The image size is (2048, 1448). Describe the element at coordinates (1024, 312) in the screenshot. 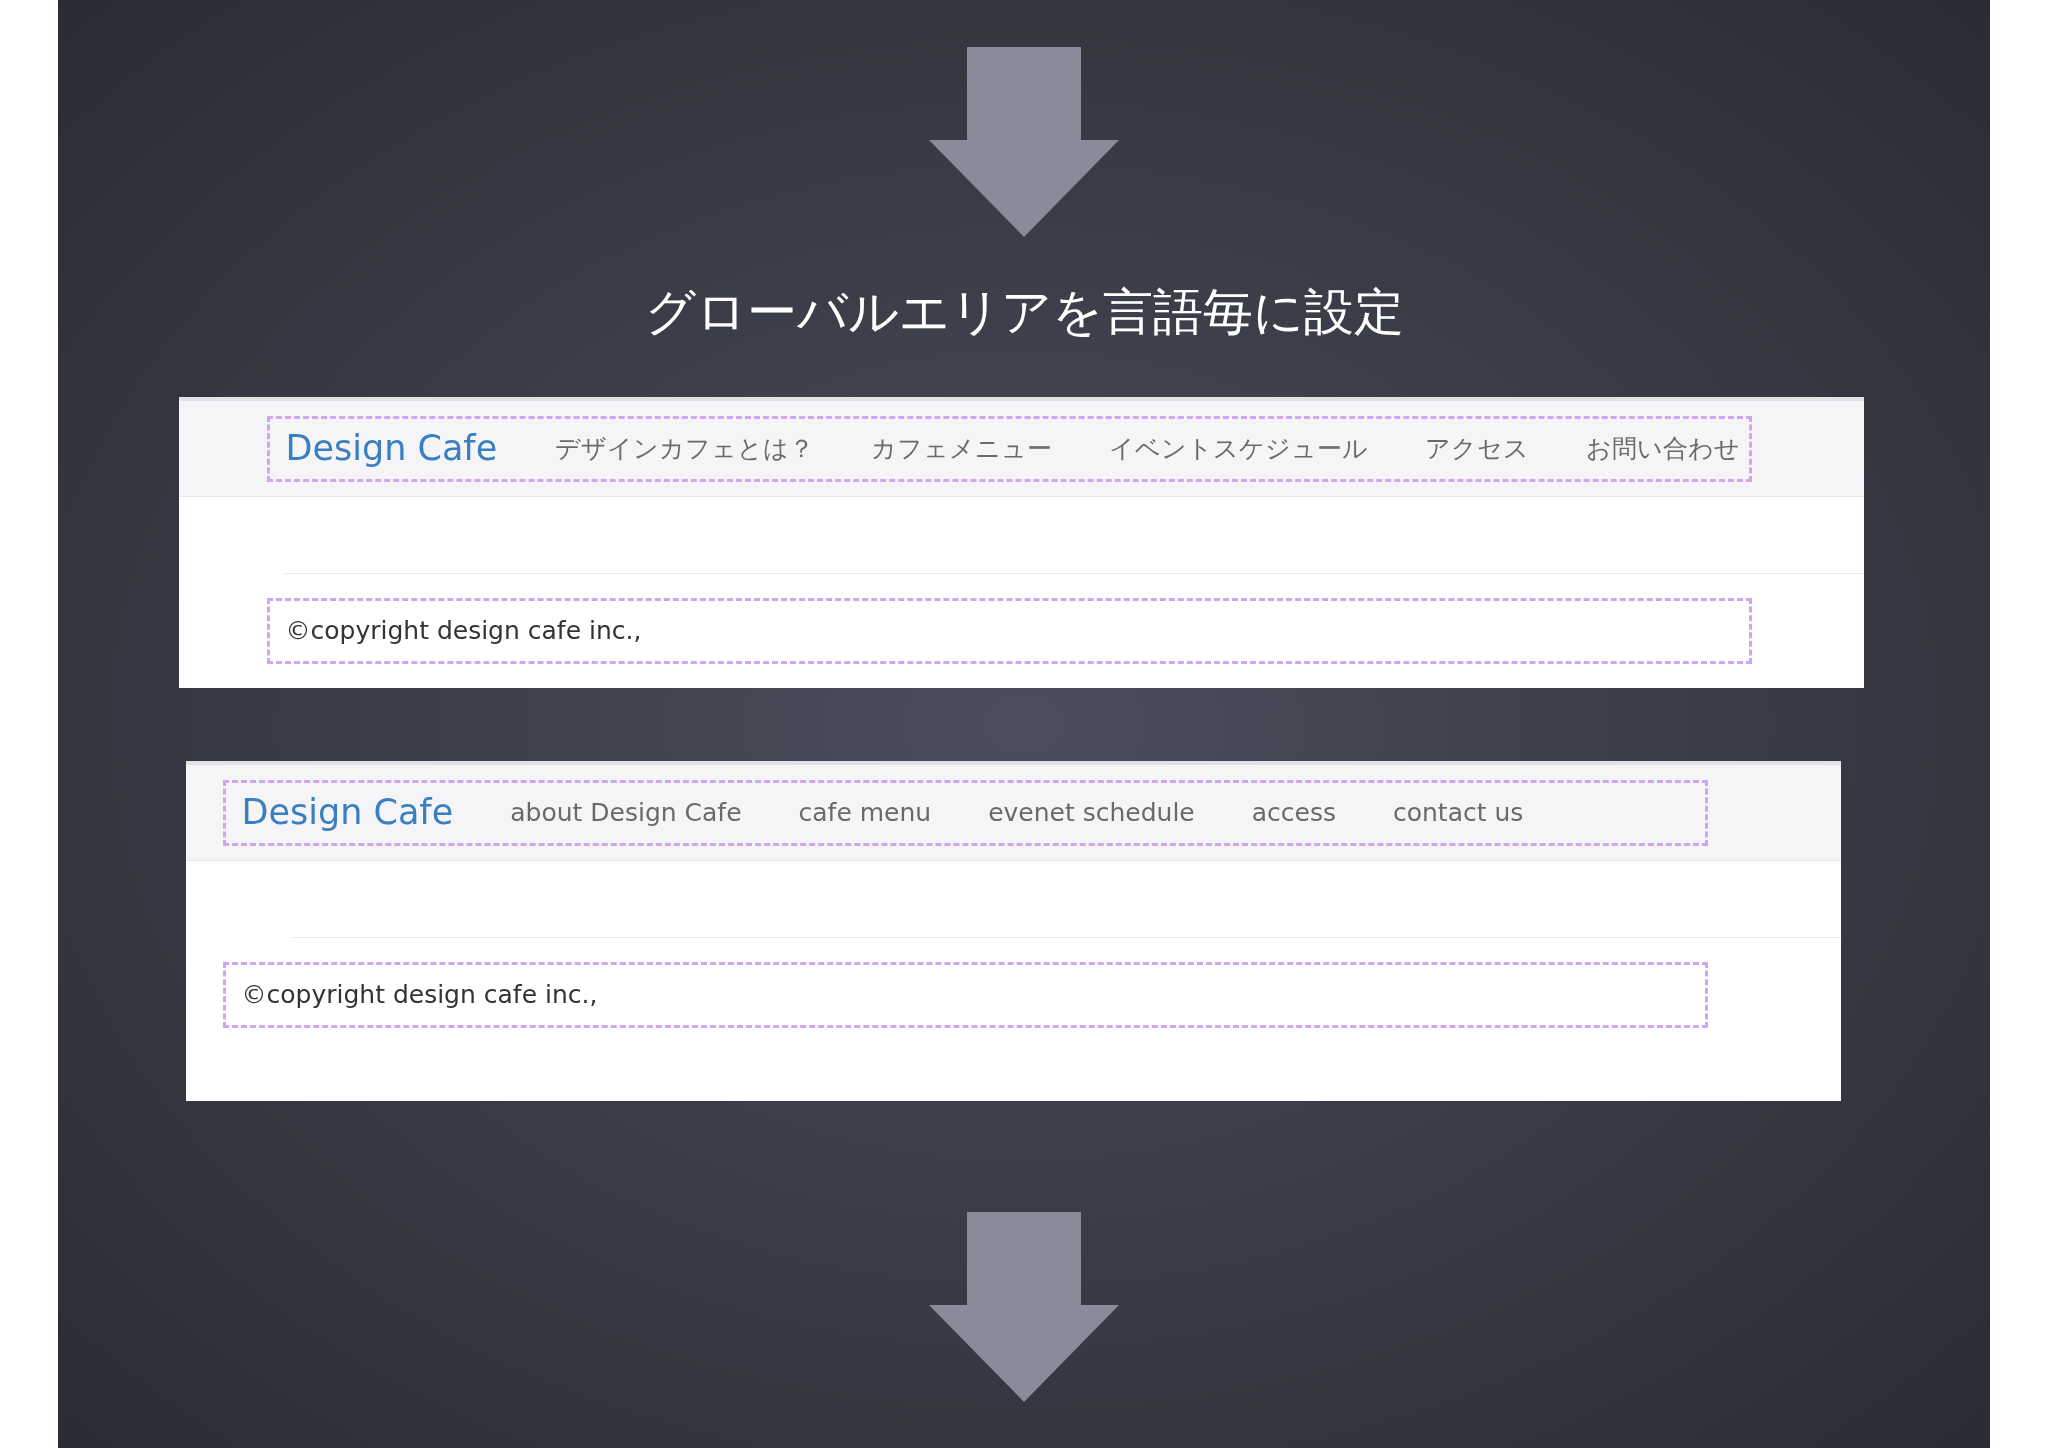

I see `slide-title: グローバルエリアを言語毎に設定` at that location.